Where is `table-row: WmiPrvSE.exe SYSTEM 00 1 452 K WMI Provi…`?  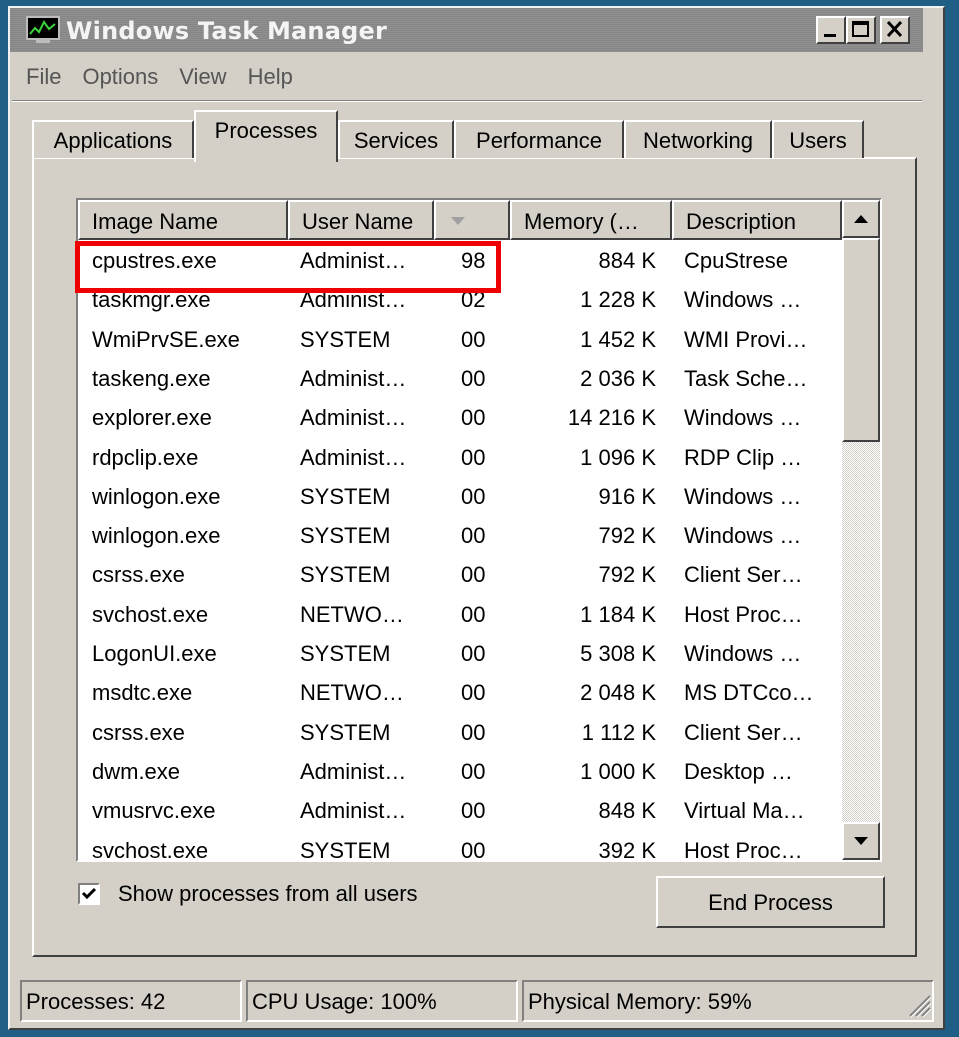 table-row: WmiPrvSE.exe SYSTEM 00 1 452 K WMI Provi… is located at coordinates (460, 340).